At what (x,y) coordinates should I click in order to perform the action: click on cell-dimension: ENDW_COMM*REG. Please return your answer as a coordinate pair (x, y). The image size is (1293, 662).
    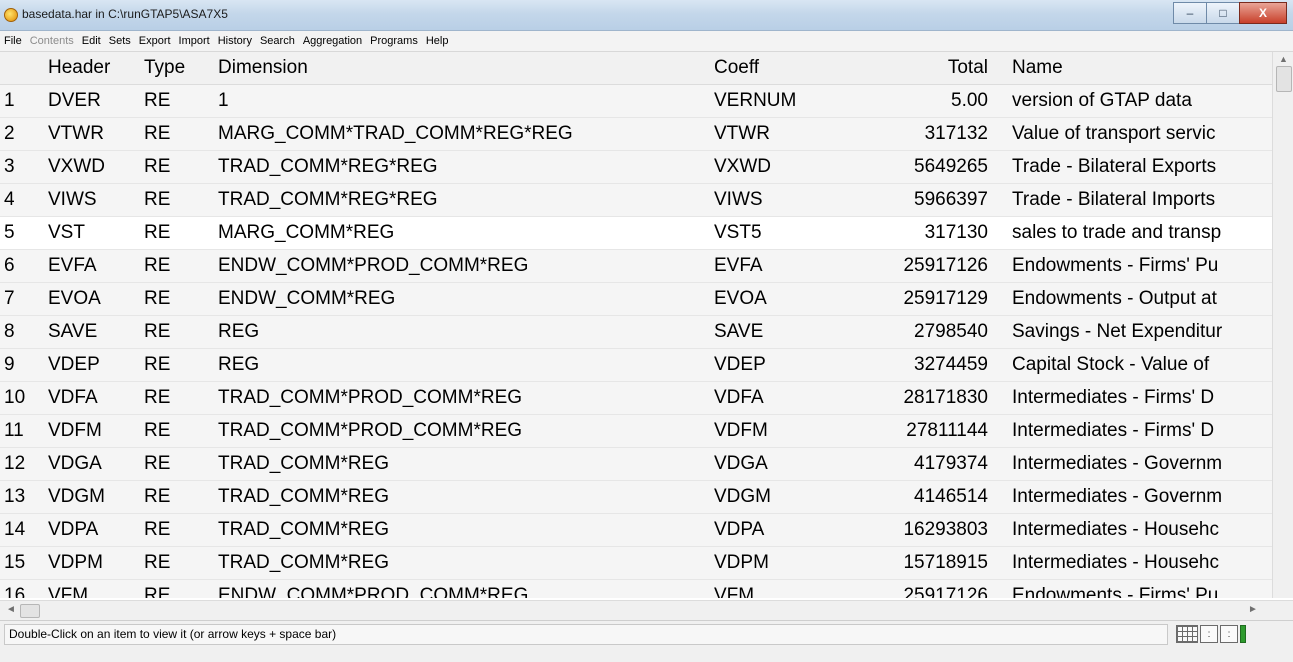
    Looking at the image, I should click on (466, 299).